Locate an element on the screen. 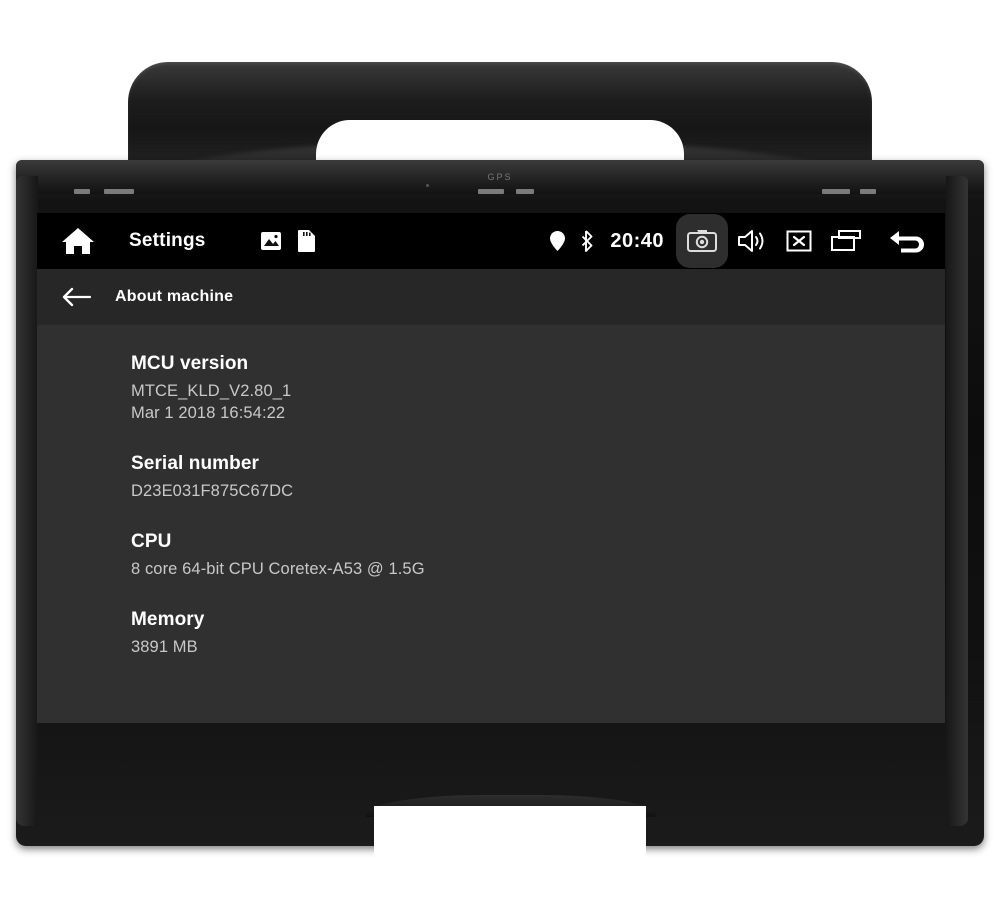 The image size is (1000, 924). close-button is located at coordinates (798, 241).